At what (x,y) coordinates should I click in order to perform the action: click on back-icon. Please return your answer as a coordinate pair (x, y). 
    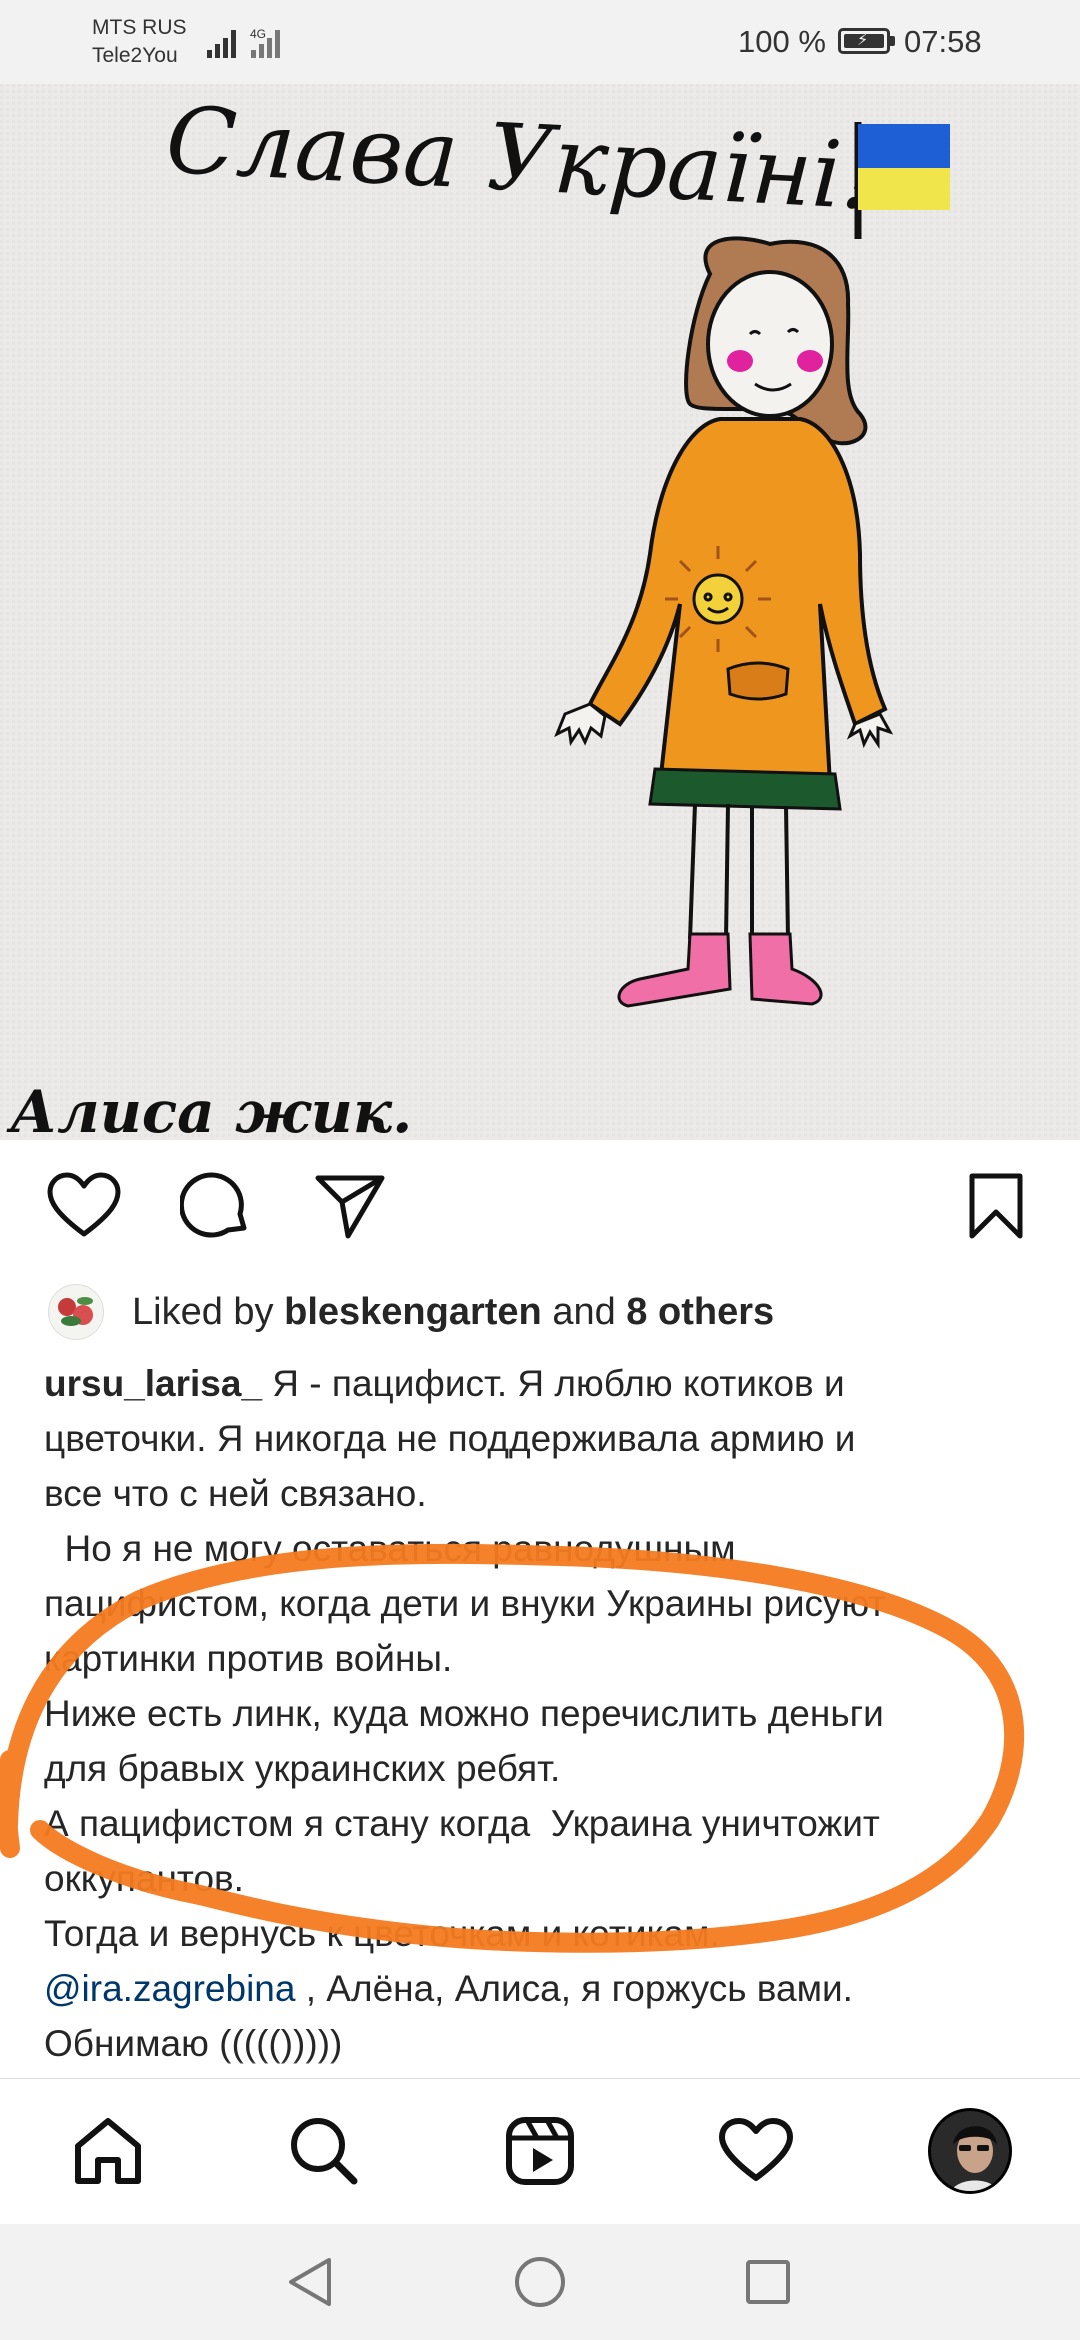
    Looking at the image, I should click on (310, 2282).